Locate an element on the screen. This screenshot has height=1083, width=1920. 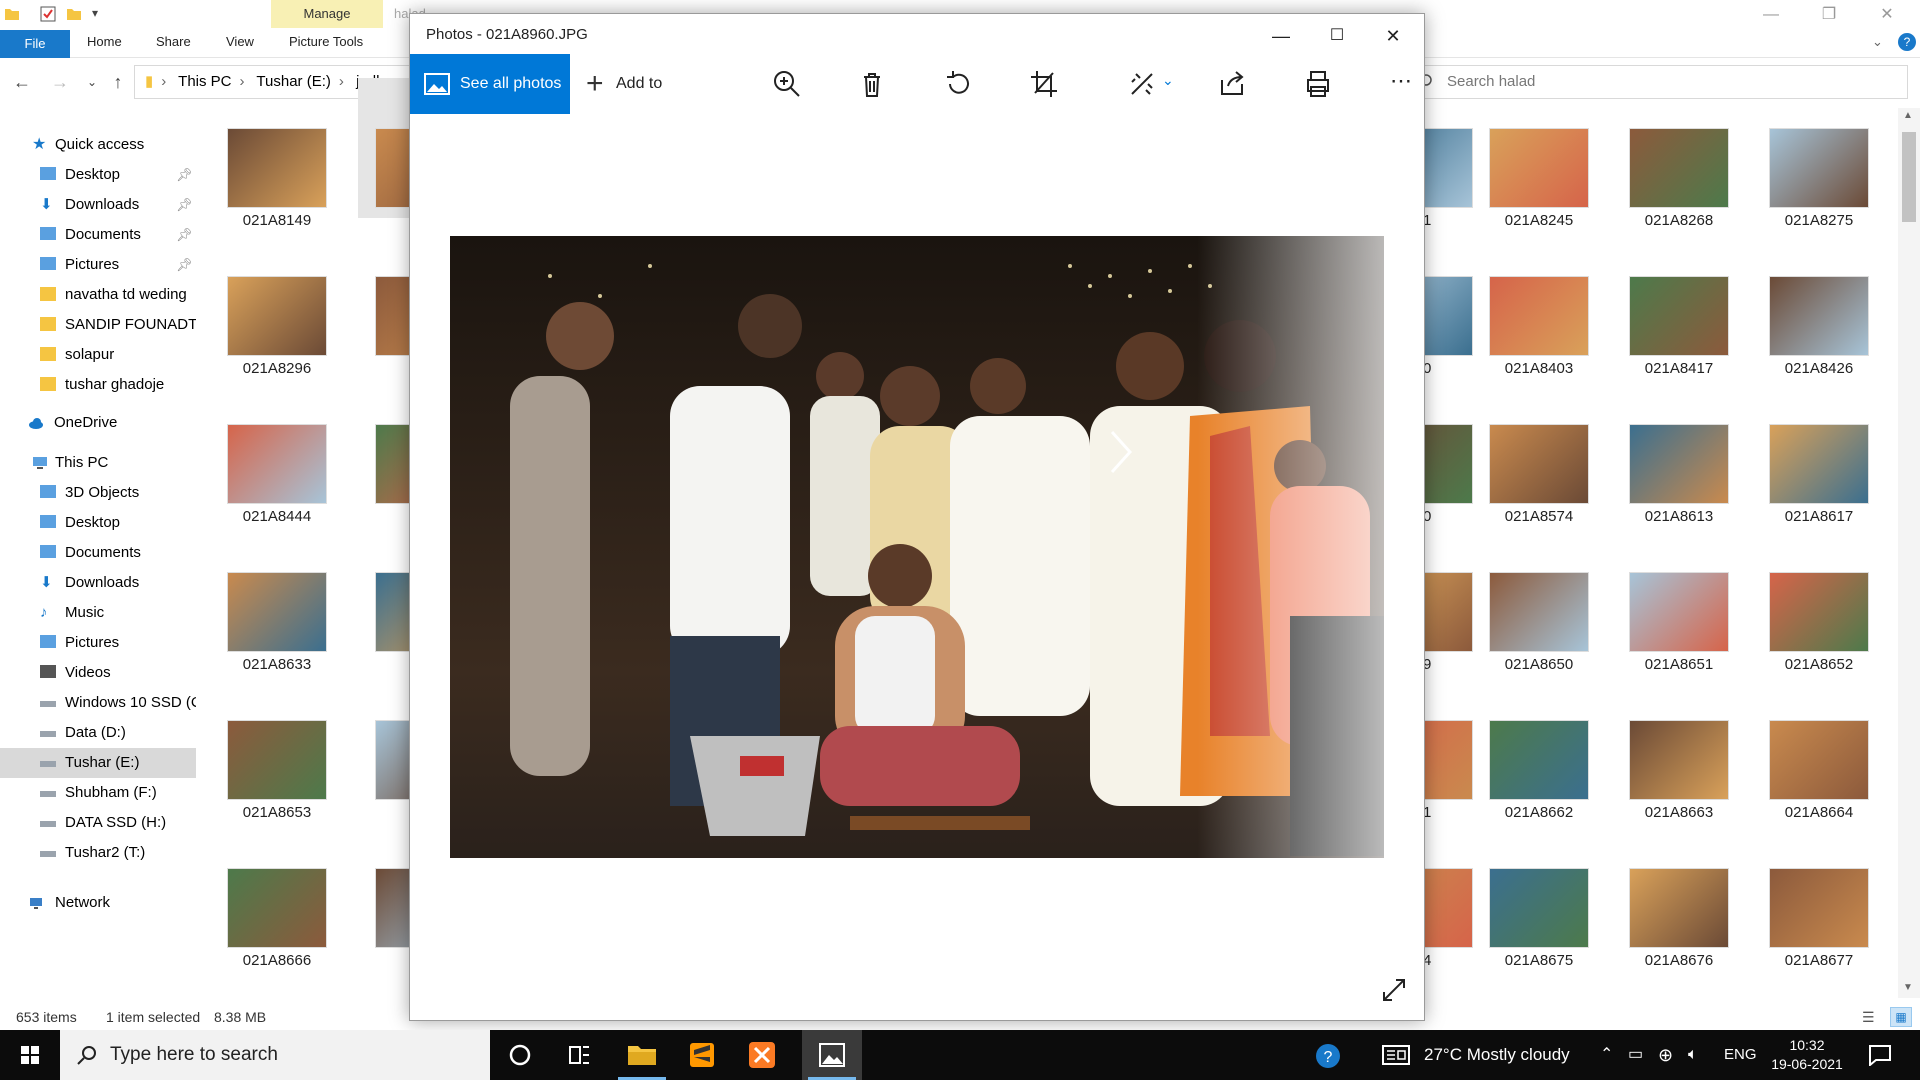
sidebar-item-pc: Desktop is located at coordinates (98, 523).